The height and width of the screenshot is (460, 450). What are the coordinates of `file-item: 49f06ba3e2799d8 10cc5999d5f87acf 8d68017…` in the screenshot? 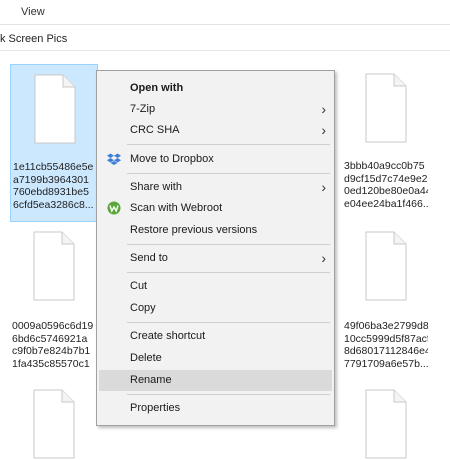 It's located at (386, 304).